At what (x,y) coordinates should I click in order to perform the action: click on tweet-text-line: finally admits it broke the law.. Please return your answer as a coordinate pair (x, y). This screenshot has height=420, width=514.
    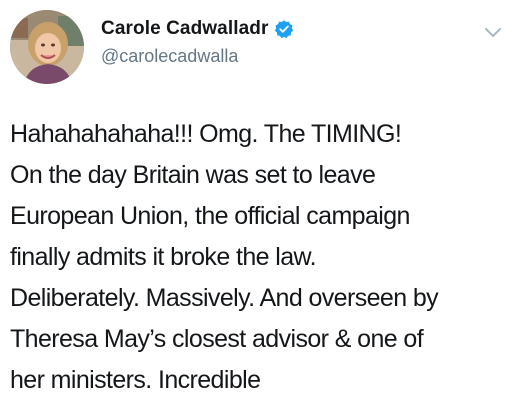
    Looking at the image, I should click on (163, 257).